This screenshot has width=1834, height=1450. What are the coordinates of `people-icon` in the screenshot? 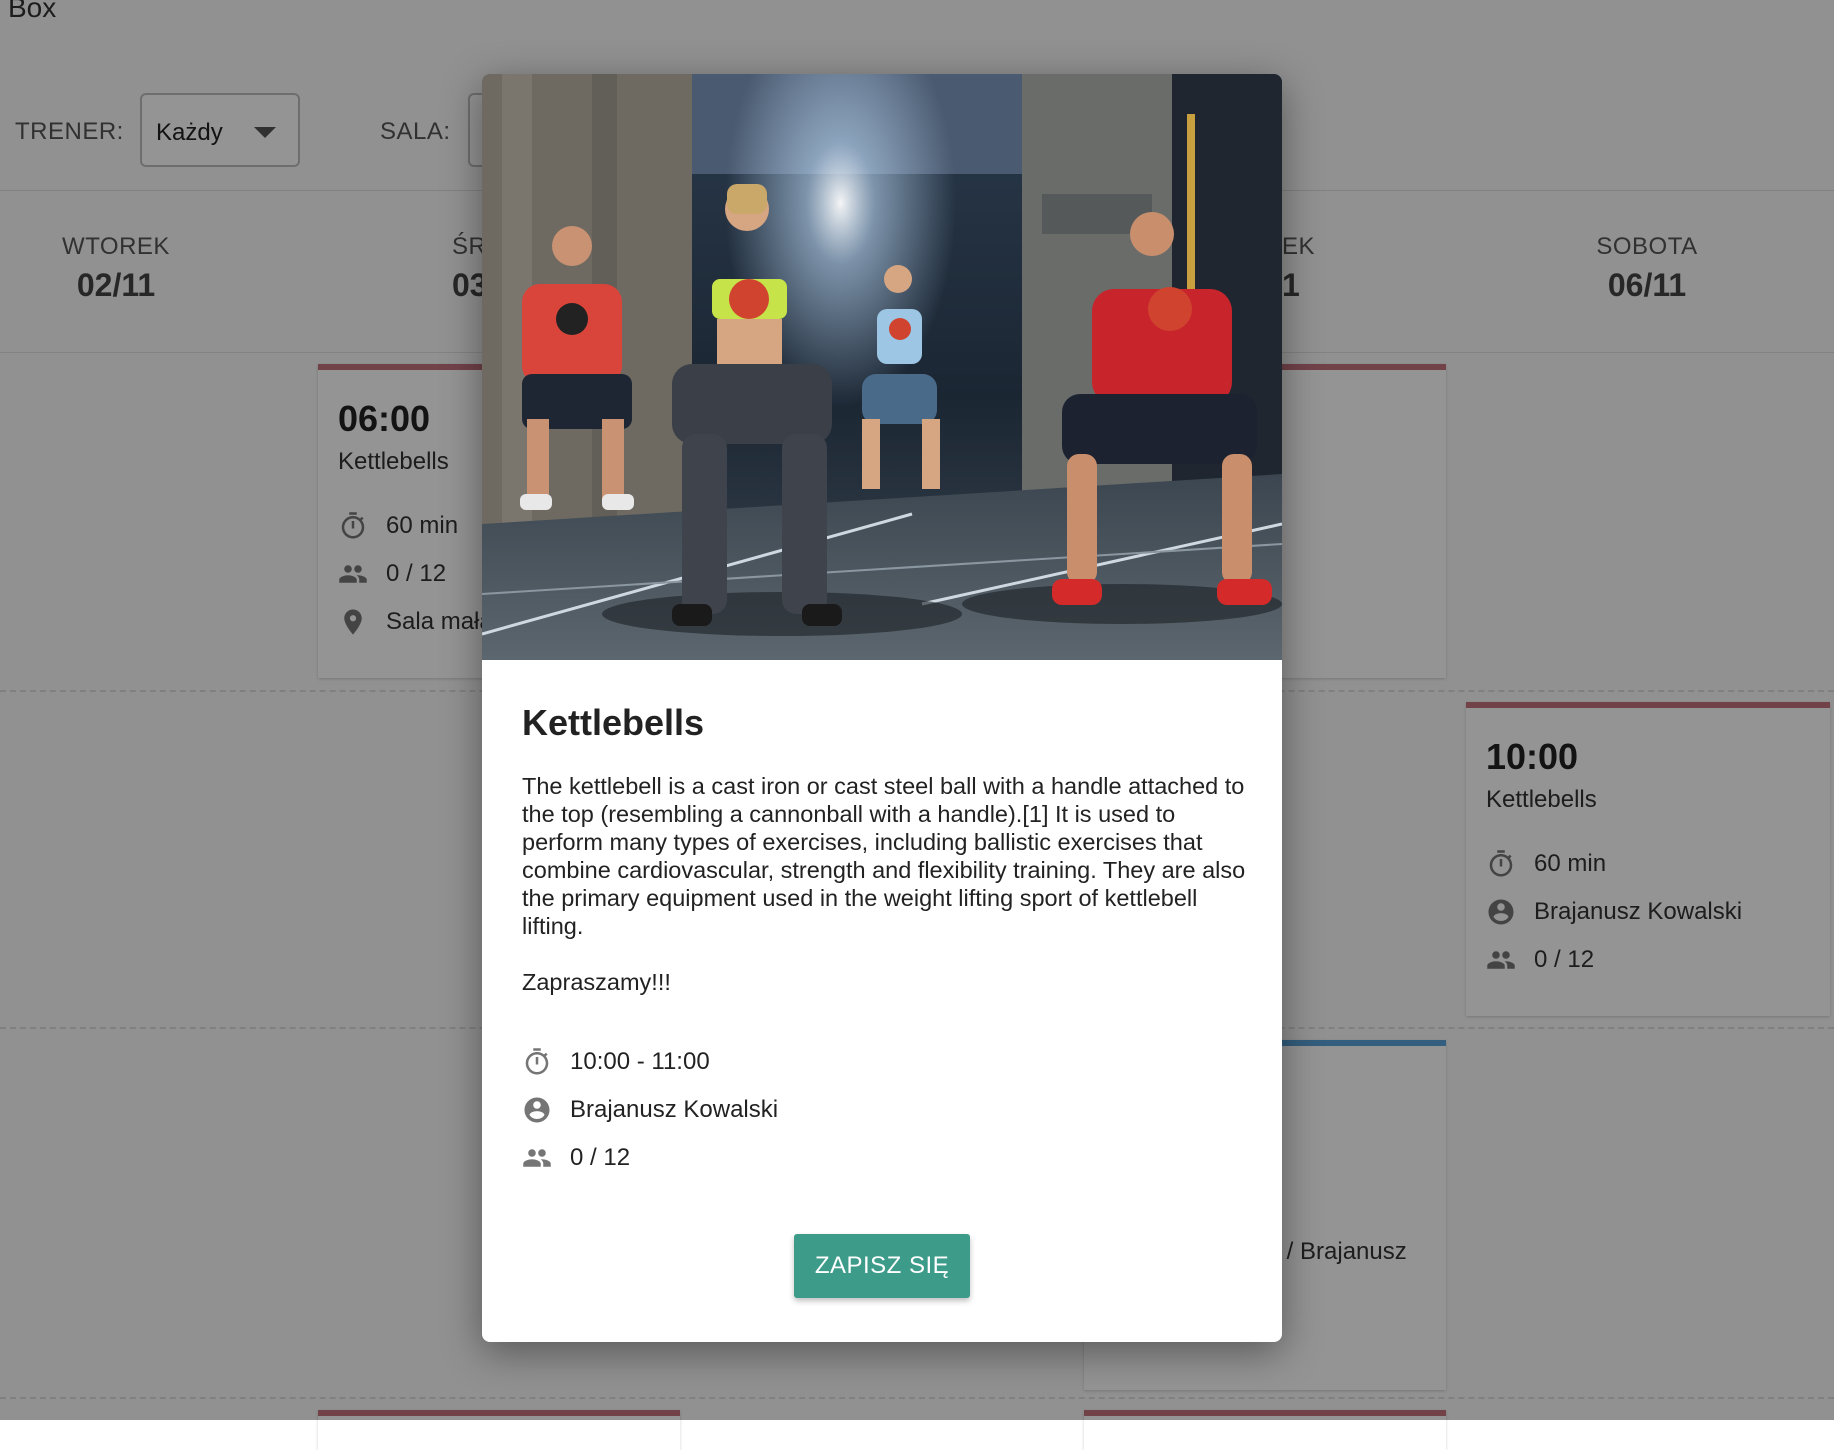 It's located at (537, 1158).